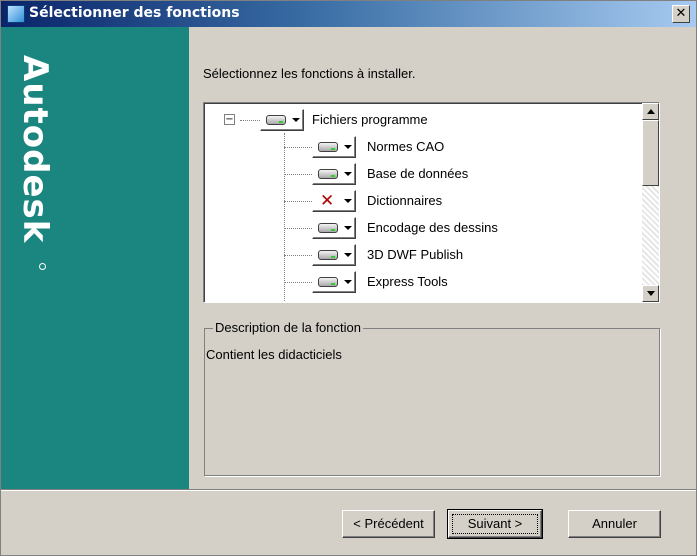 The width and height of the screenshot is (697, 556). Describe the element at coordinates (327, 201) in the screenshot. I see `not-installed-icon: ✕` at that location.